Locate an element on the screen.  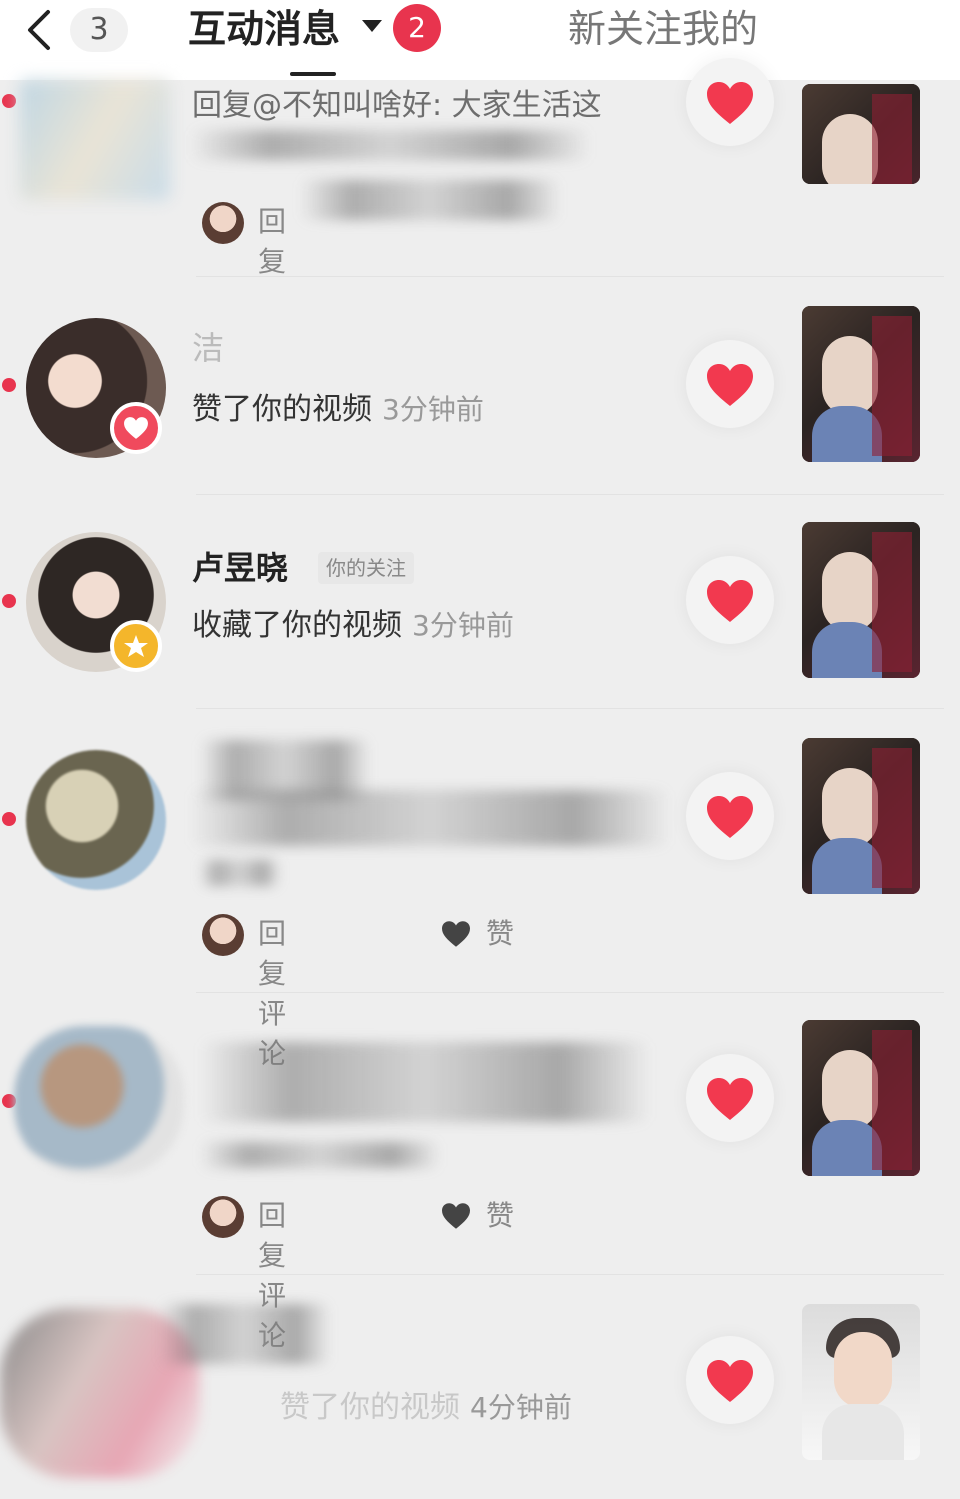
tab-indicator is located at coordinates (313, 74).